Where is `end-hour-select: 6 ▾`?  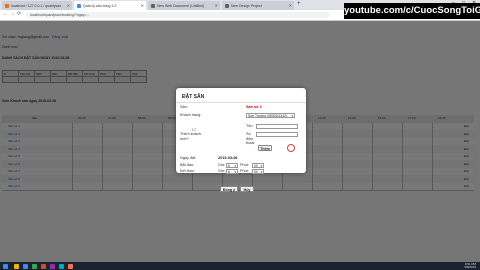 end-hour-select: 6 ▾ is located at coordinates (232, 171).